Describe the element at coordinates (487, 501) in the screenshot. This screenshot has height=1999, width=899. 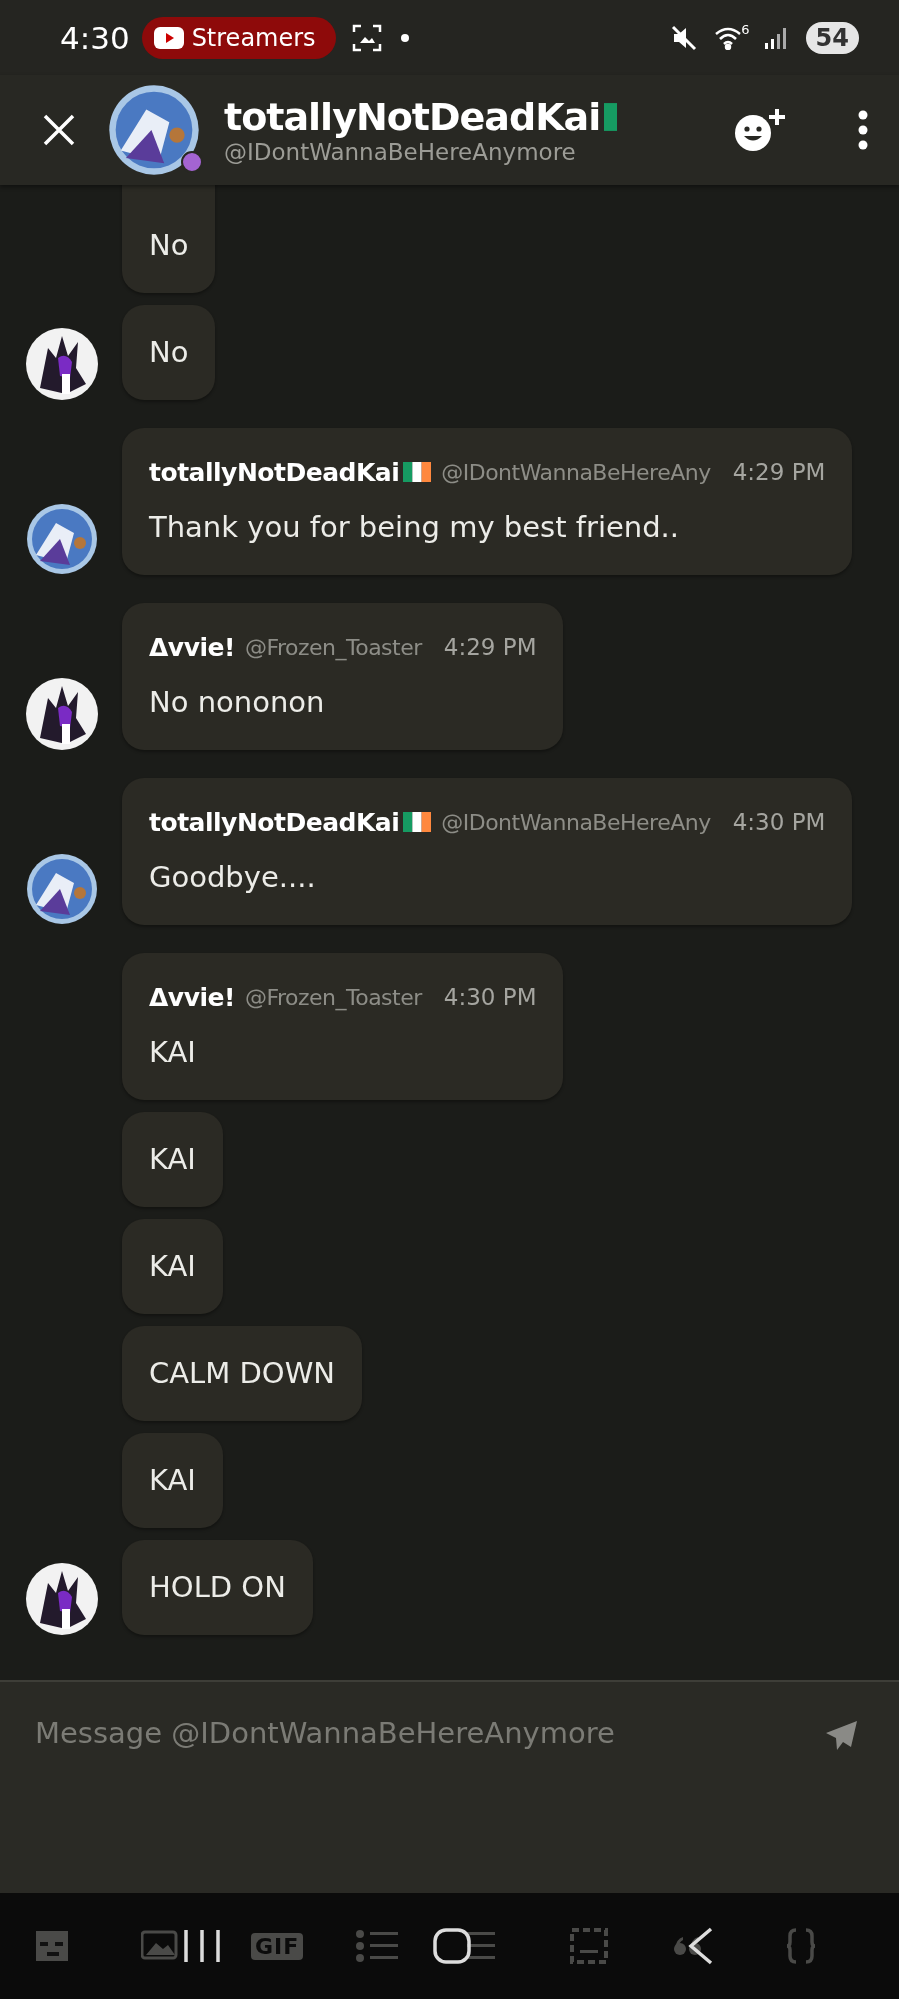
I see `message-bubble: totallyNotDeadKai @IDontWannaBeHereAny 4:29 PM Thank you for being my best friend..` at that location.